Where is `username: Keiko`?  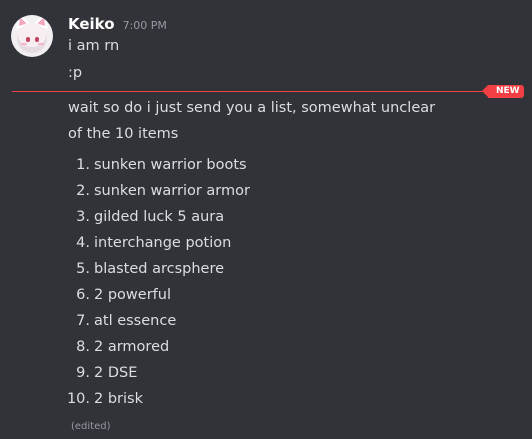 username: Keiko is located at coordinates (91, 24).